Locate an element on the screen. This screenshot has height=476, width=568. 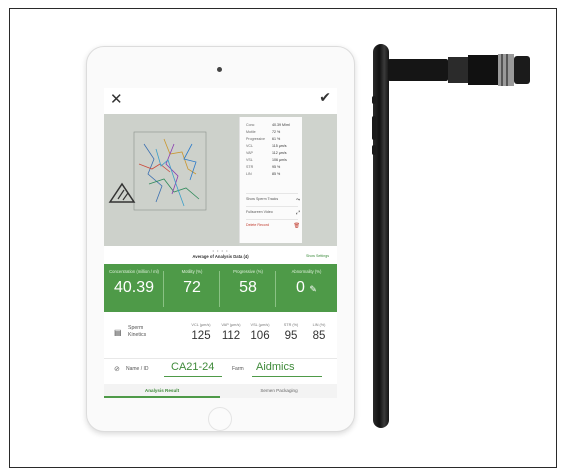
volume-buttons is located at coordinates (374, 128).